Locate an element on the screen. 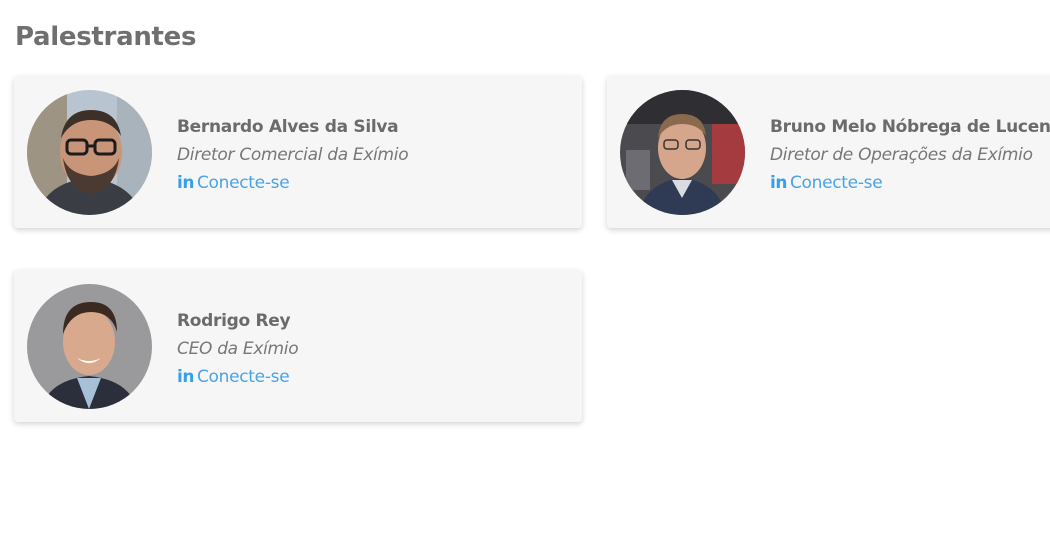 Image resolution: width=1050 pixels, height=537 pixels. speaker-role: CEO da Exímio is located at coordinates (238, 349).